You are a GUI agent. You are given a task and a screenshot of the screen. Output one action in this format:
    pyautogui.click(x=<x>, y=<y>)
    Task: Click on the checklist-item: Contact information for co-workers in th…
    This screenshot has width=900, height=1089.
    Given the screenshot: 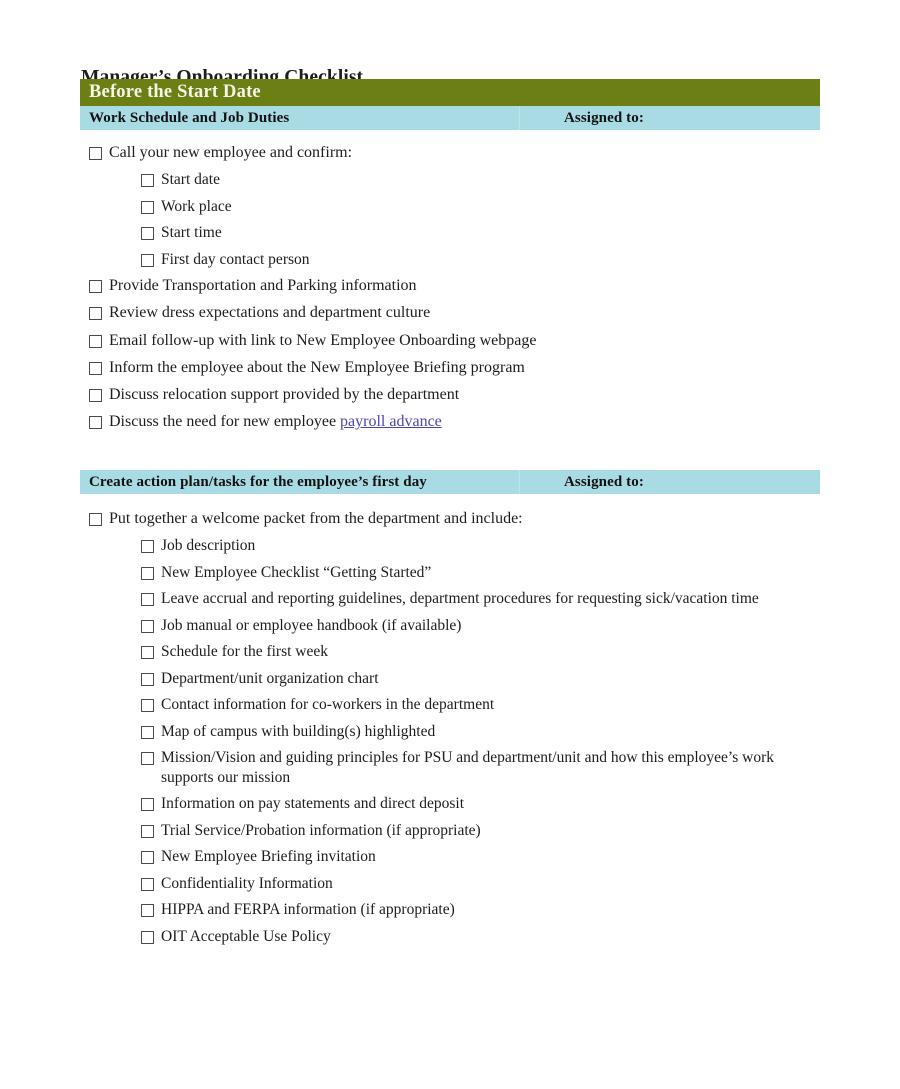 What is the action you would take?
    pyautogui.click(x=450, y=705)
    